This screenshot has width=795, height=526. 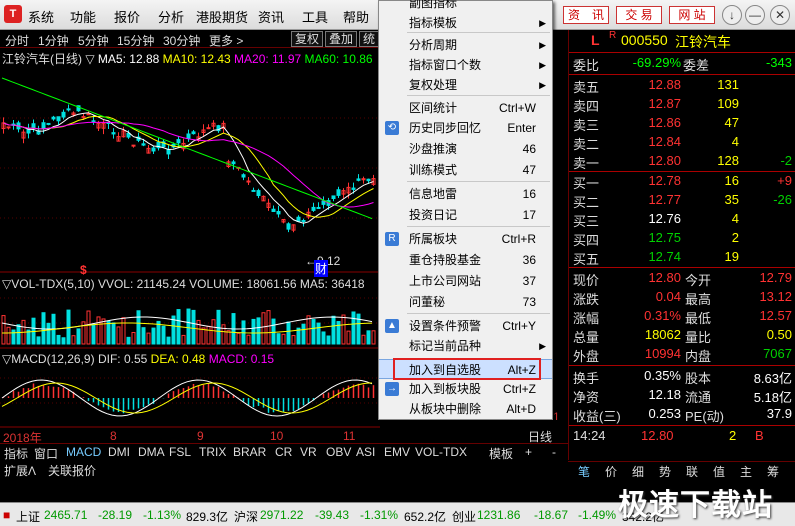 What do you see at coordinates (41, 16) in the screenshot?
I see `menu-system: 系统` at bounding box center [41, 16].